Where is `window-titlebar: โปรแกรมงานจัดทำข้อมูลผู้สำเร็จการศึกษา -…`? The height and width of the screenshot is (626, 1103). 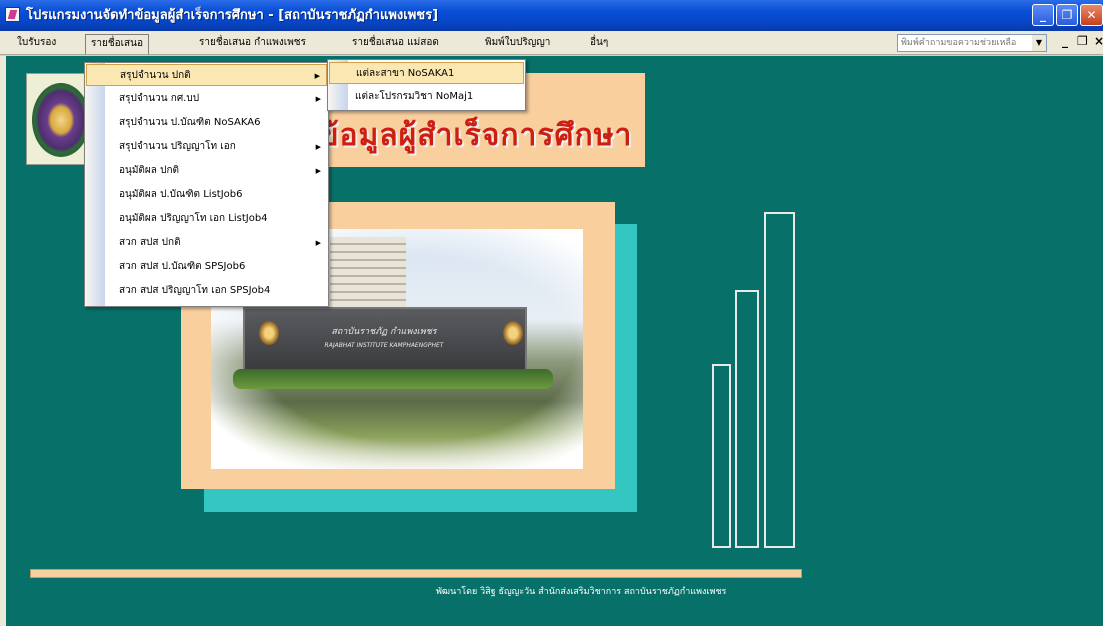
window-titlebar: โปรแกรมงานจัดทำข้อมูลผู้สำเร็จการศึกษา -… is located at coordinates (551, 15).